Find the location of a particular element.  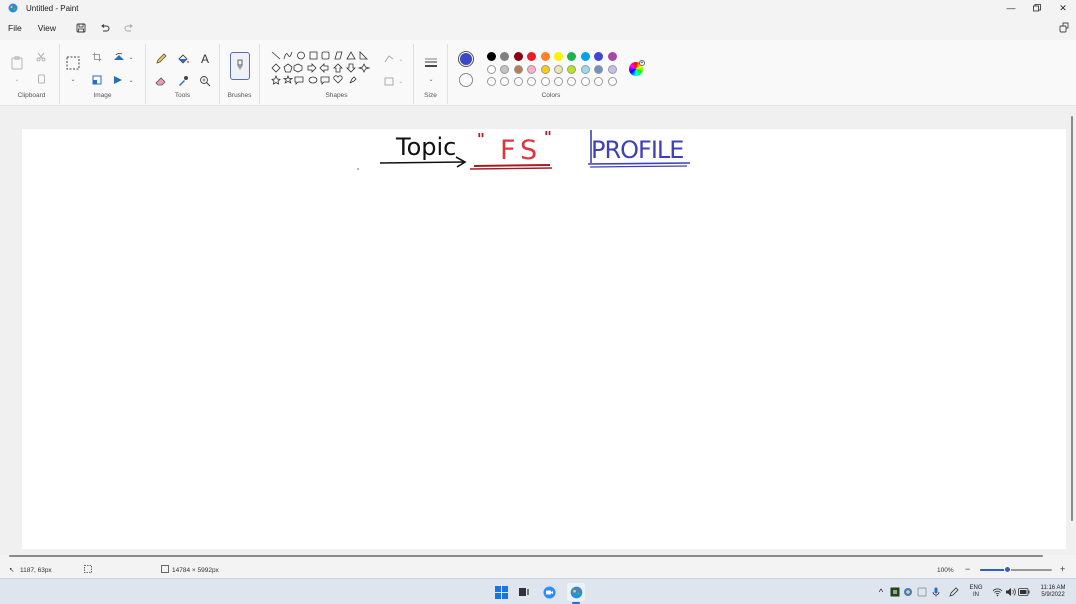

cursor-icon: ↖ is located at coordinates (12, 570).